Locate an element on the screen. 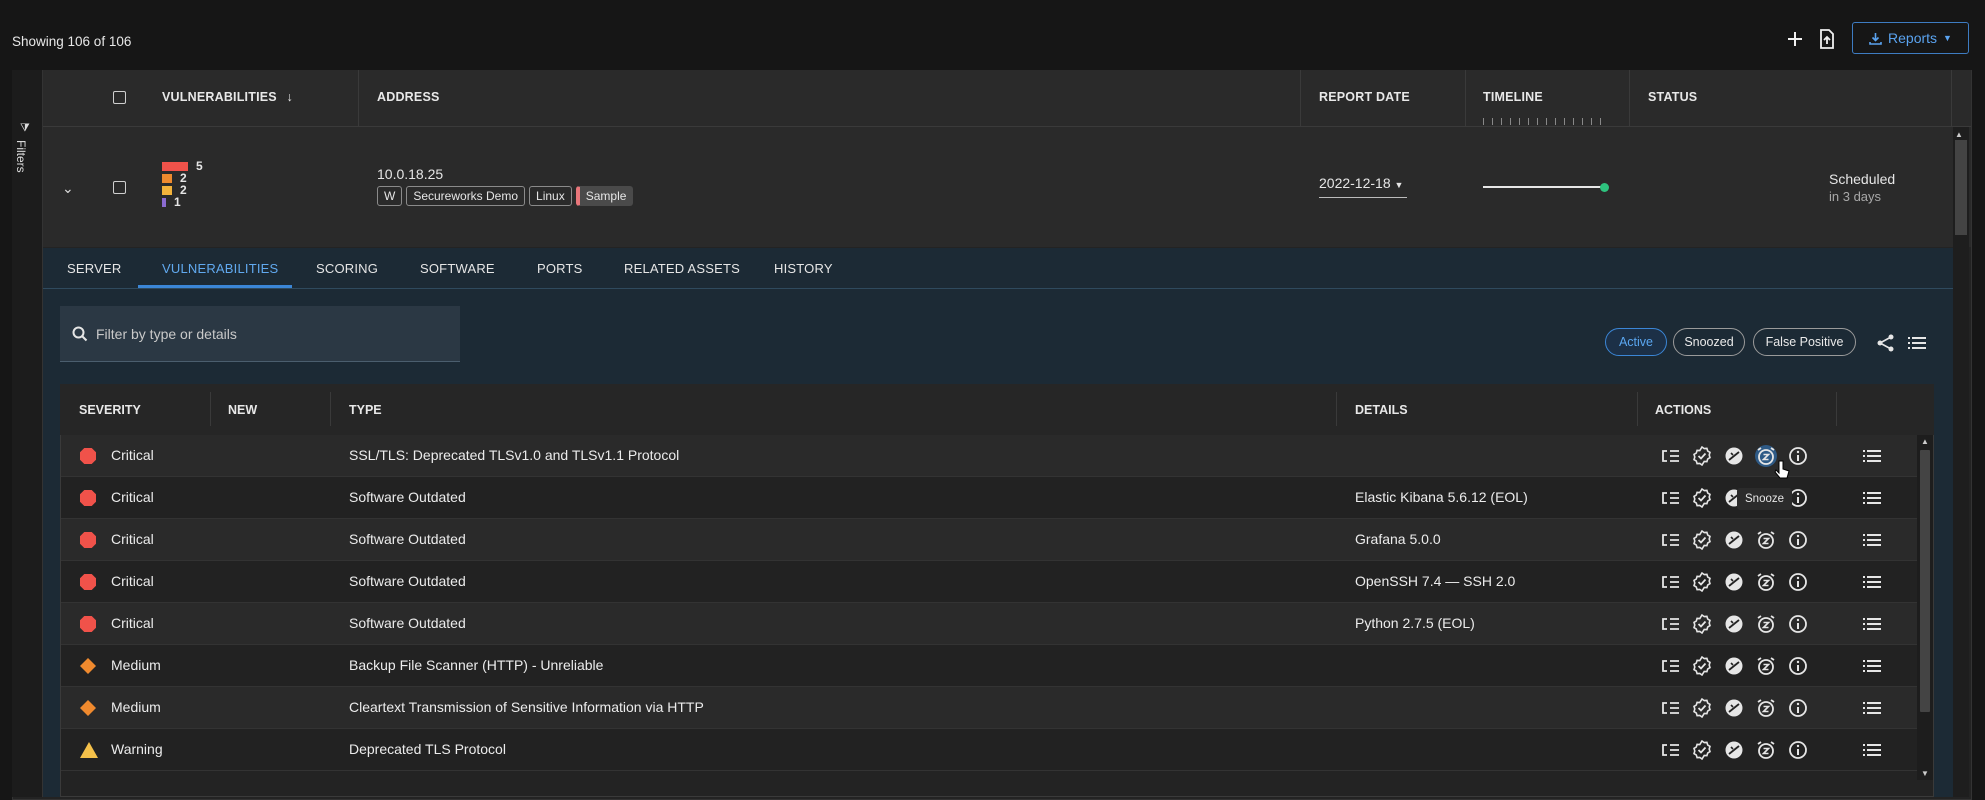 The height and width of the screenshot is (800, 1985). table-row: Critical Software Outdated Grafana 5.0.0 is located at coordinates (989, 540).